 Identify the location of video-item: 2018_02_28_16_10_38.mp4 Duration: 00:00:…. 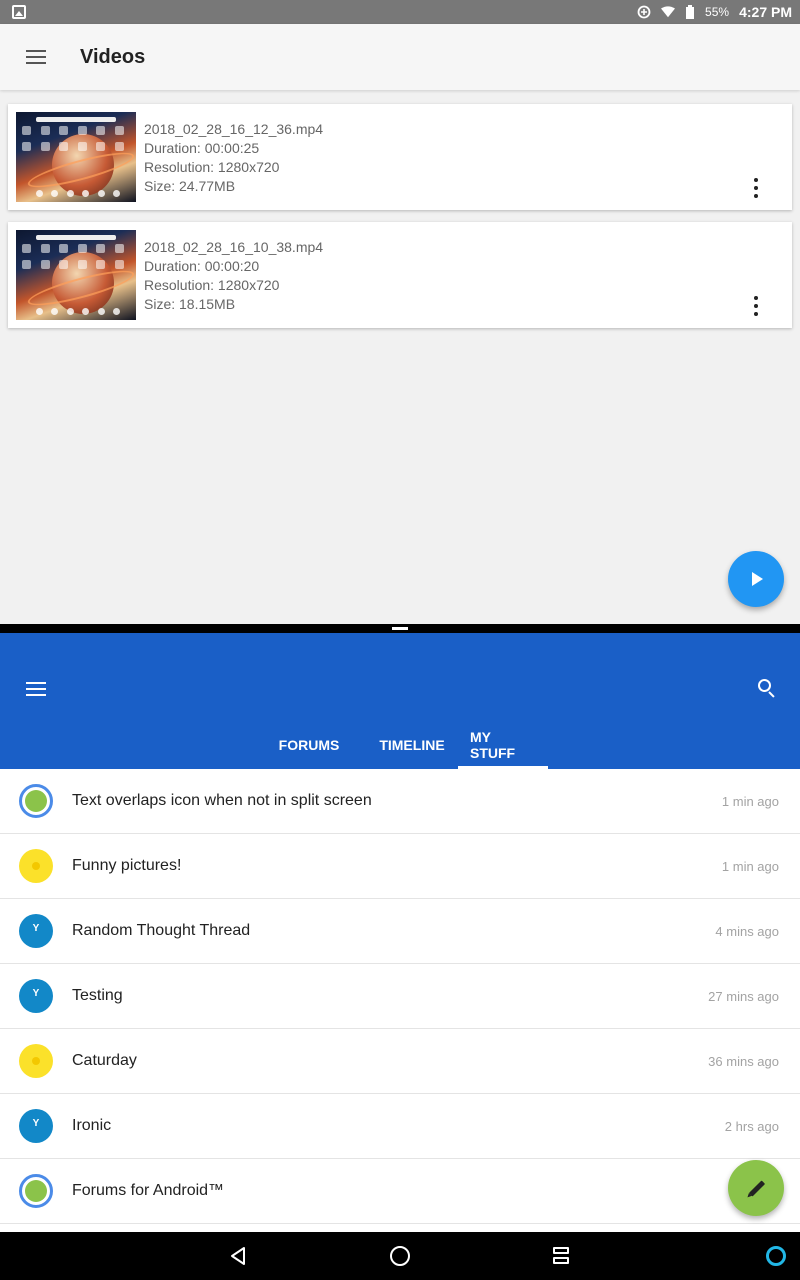
(400, 275).